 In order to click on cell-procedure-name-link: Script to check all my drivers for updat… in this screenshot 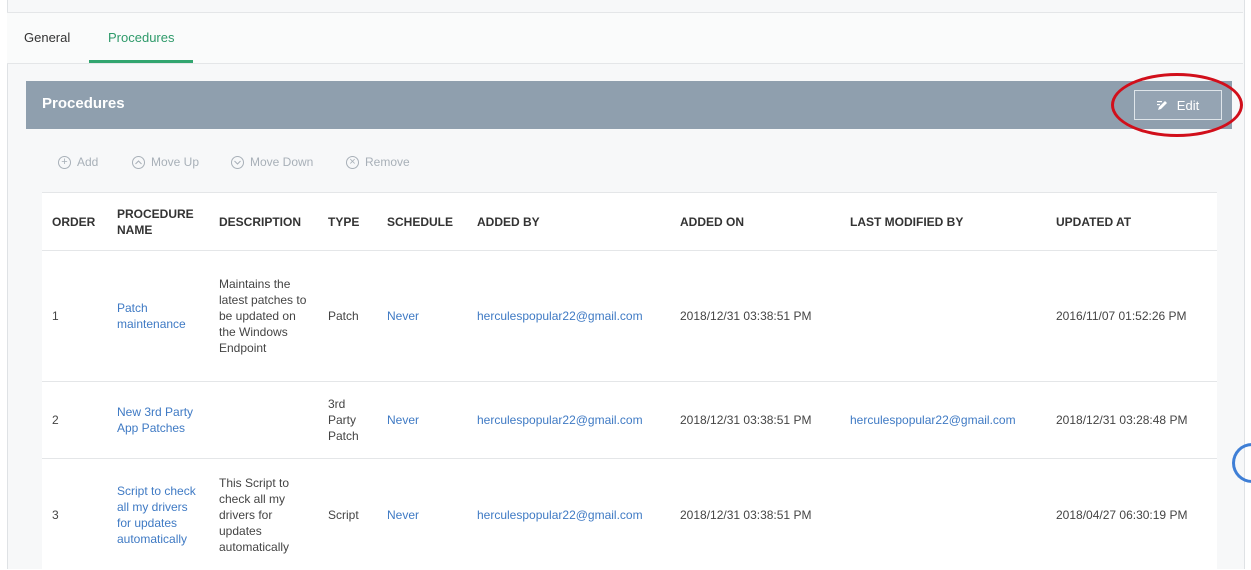, I will do `click(158, 514)`.